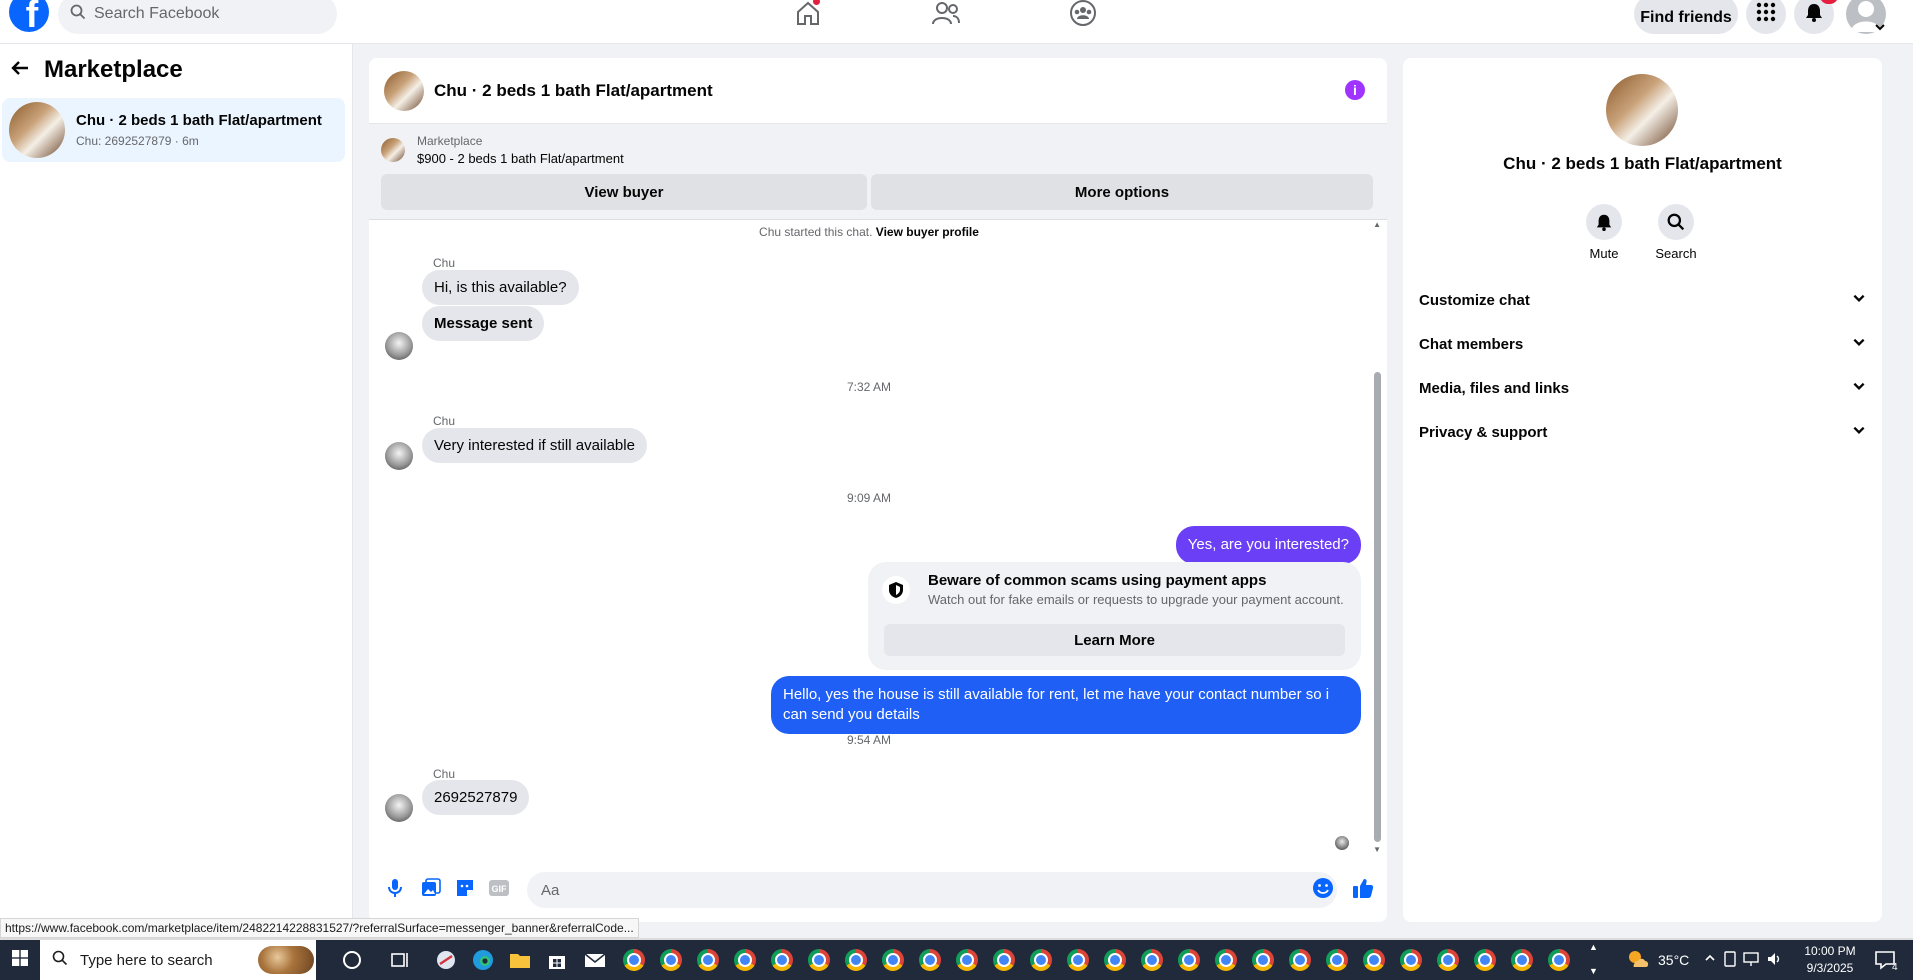 This screenshot has width=1913, height=980. I want to click on groups-icon, so click(1083, 16).